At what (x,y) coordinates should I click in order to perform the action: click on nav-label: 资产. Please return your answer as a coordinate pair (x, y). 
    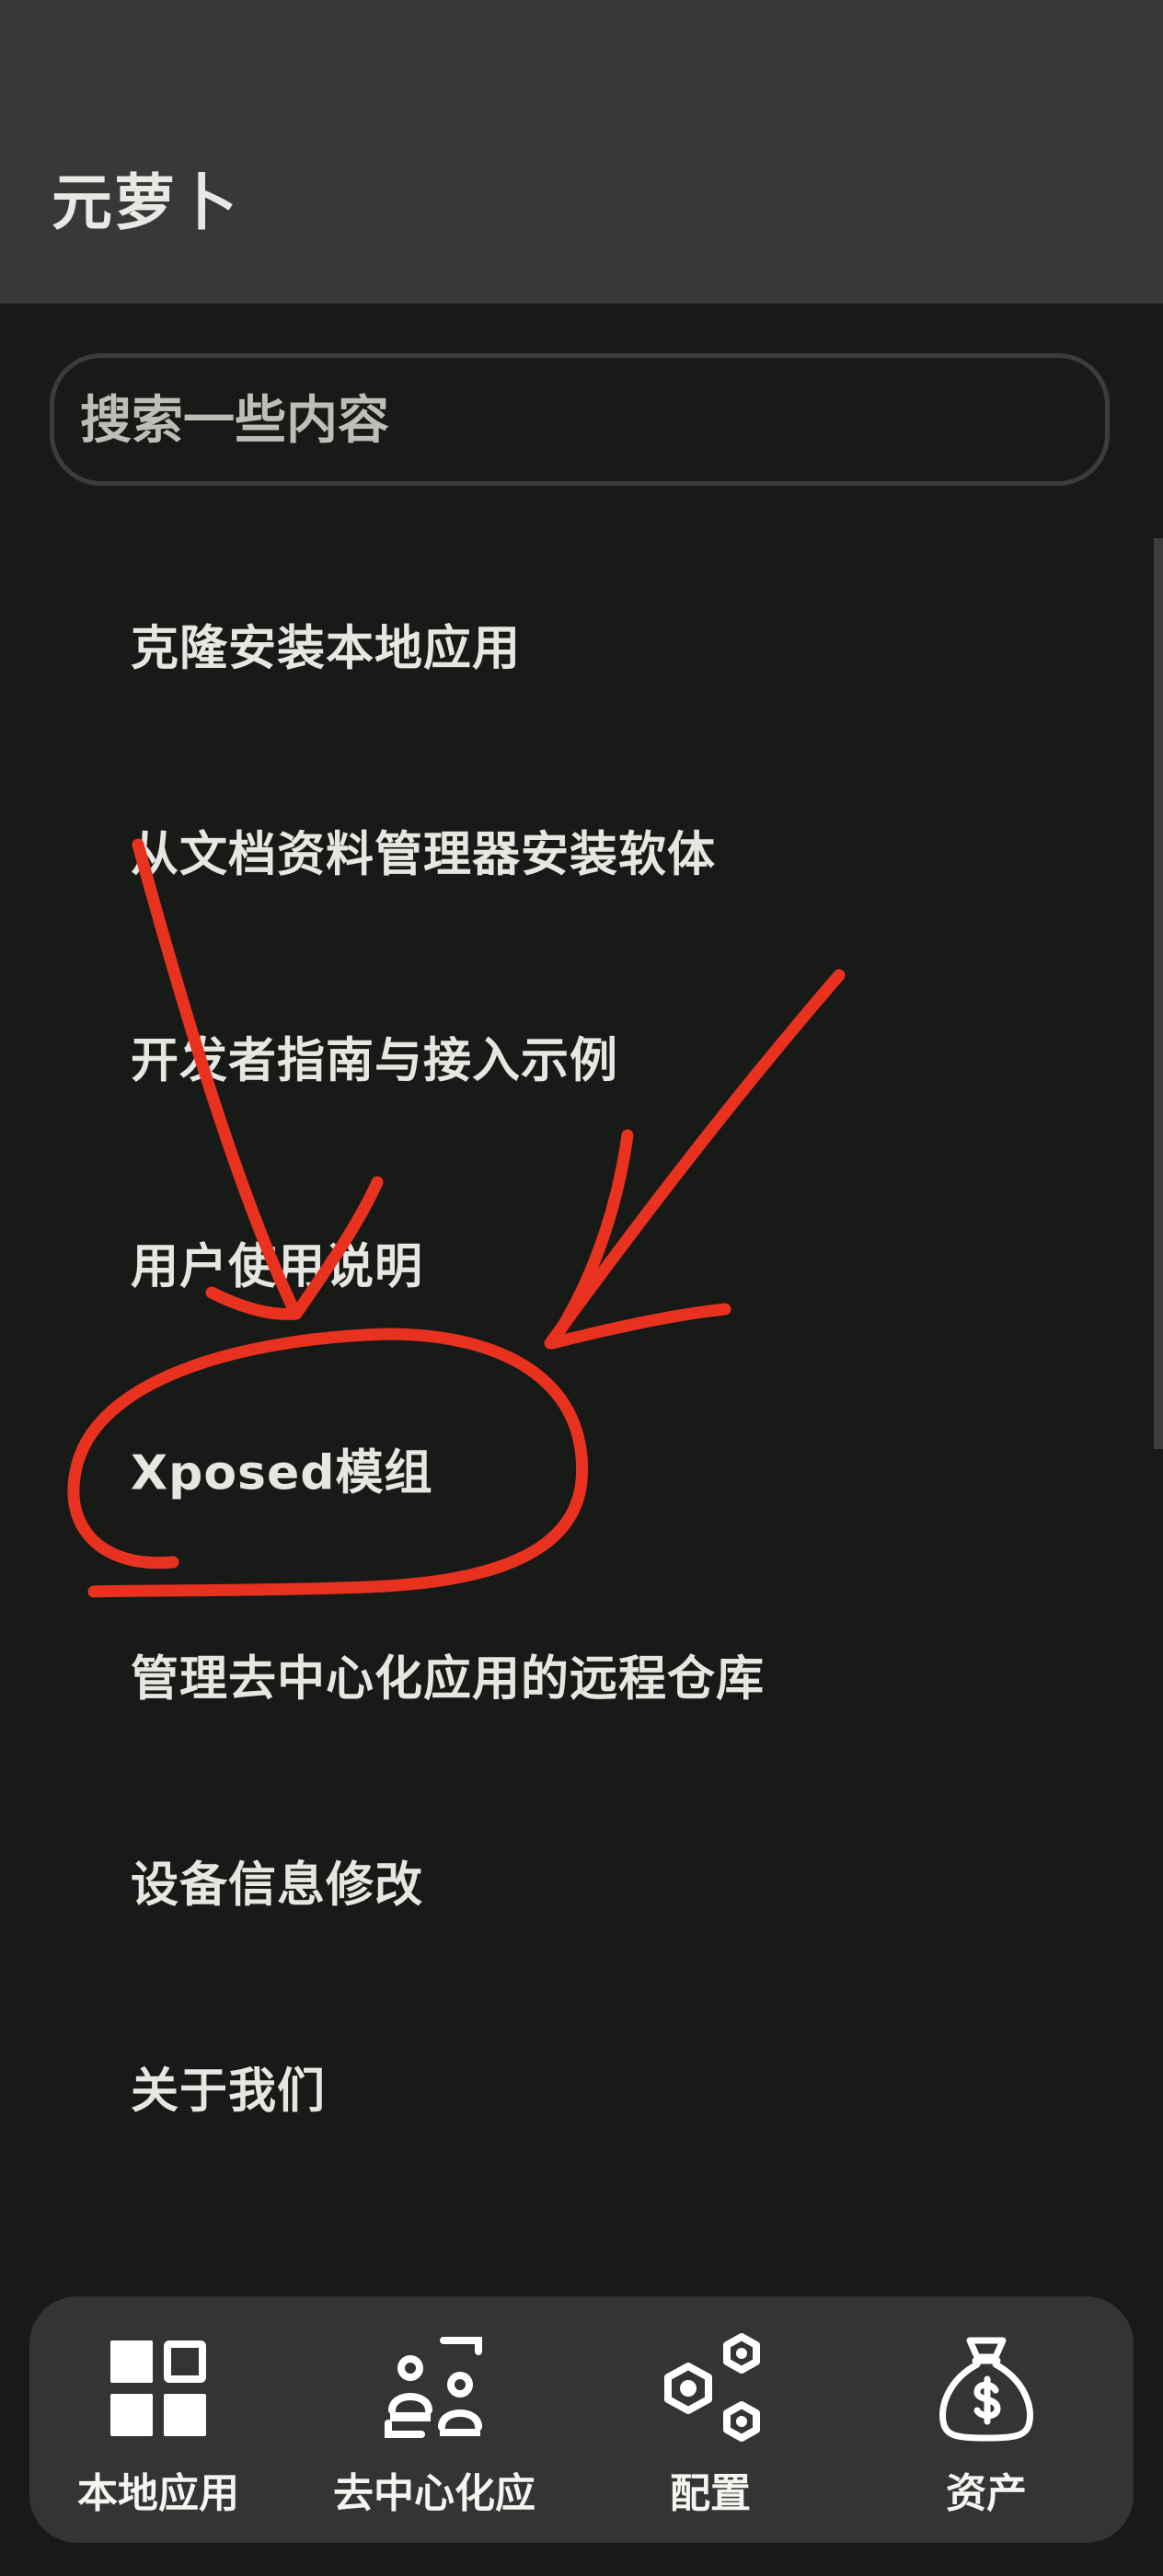
    Looking at the image, I should click on (986, 2493).